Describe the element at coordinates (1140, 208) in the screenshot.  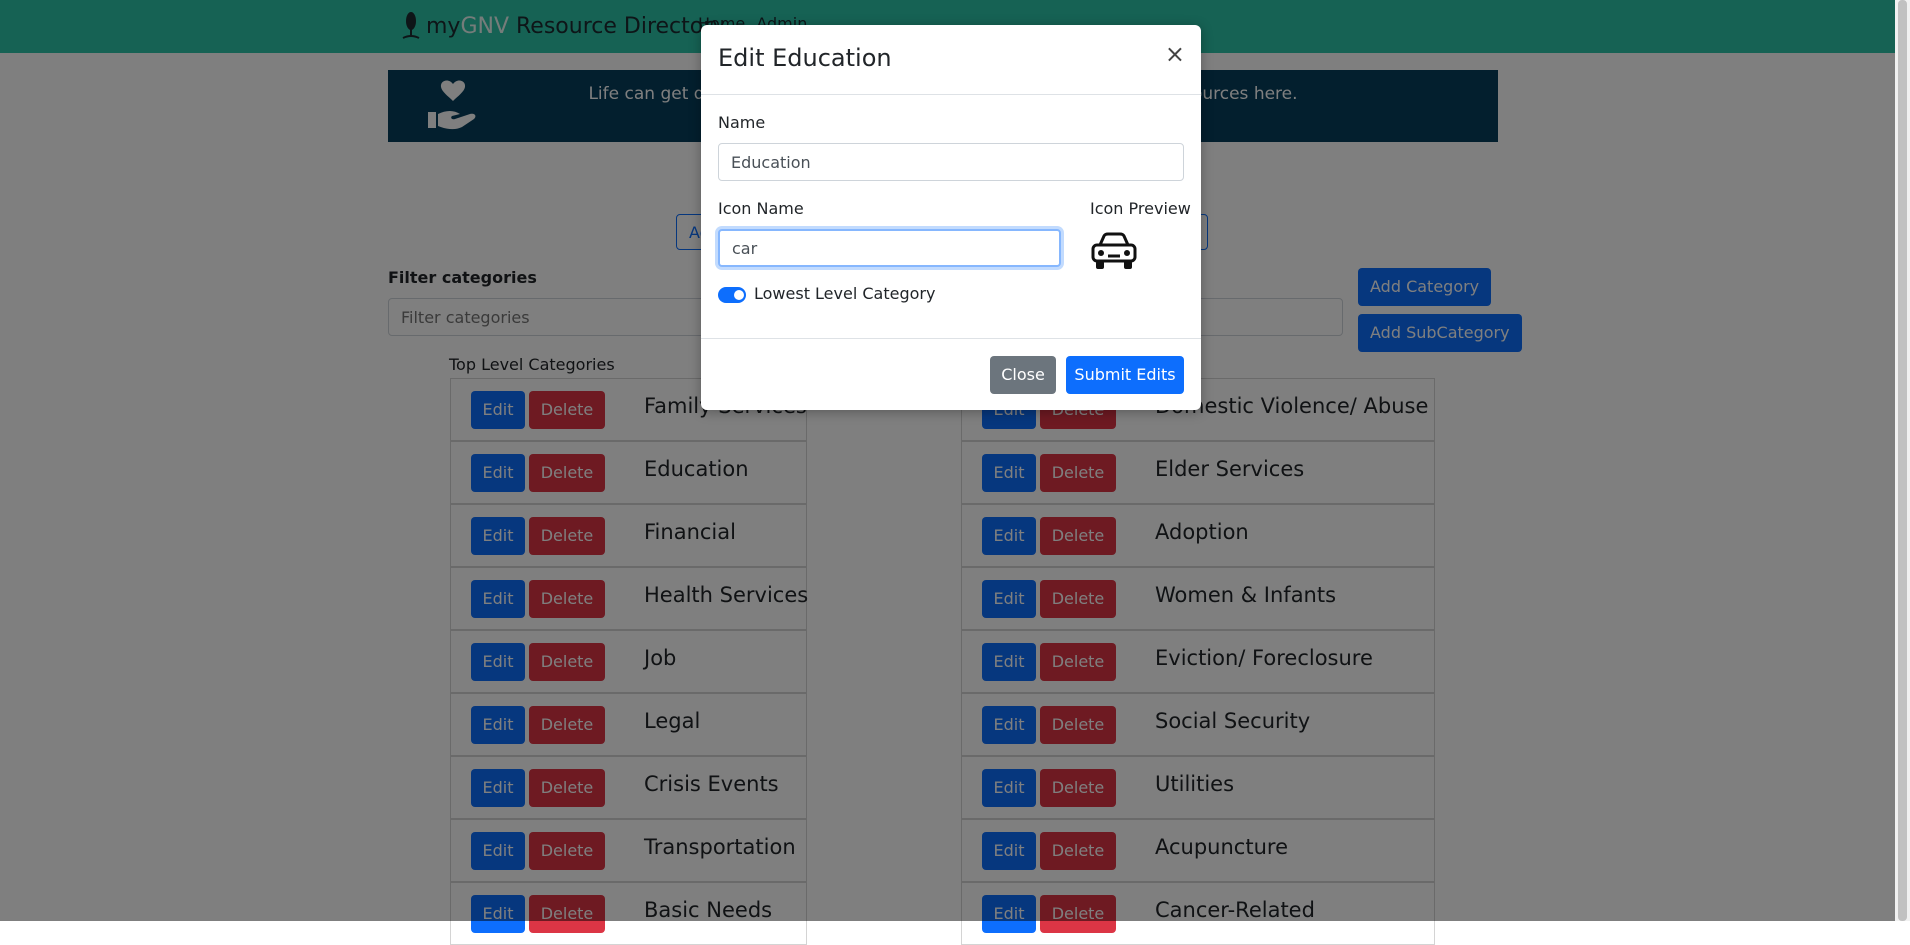
I see `icon-preview-label: Icon Preview` at that location.